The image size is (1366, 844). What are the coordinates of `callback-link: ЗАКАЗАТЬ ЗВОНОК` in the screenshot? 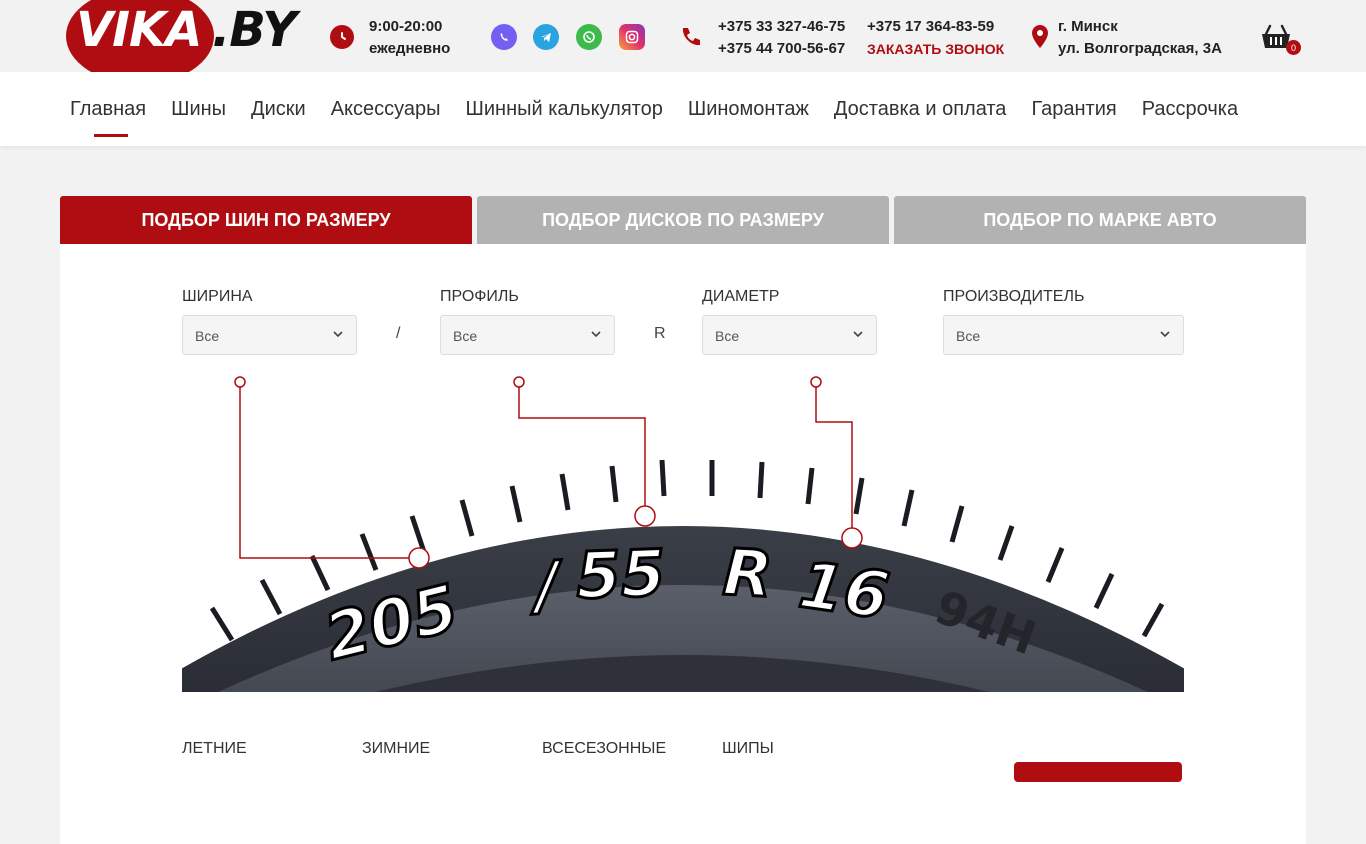 It's located at (935, 49).